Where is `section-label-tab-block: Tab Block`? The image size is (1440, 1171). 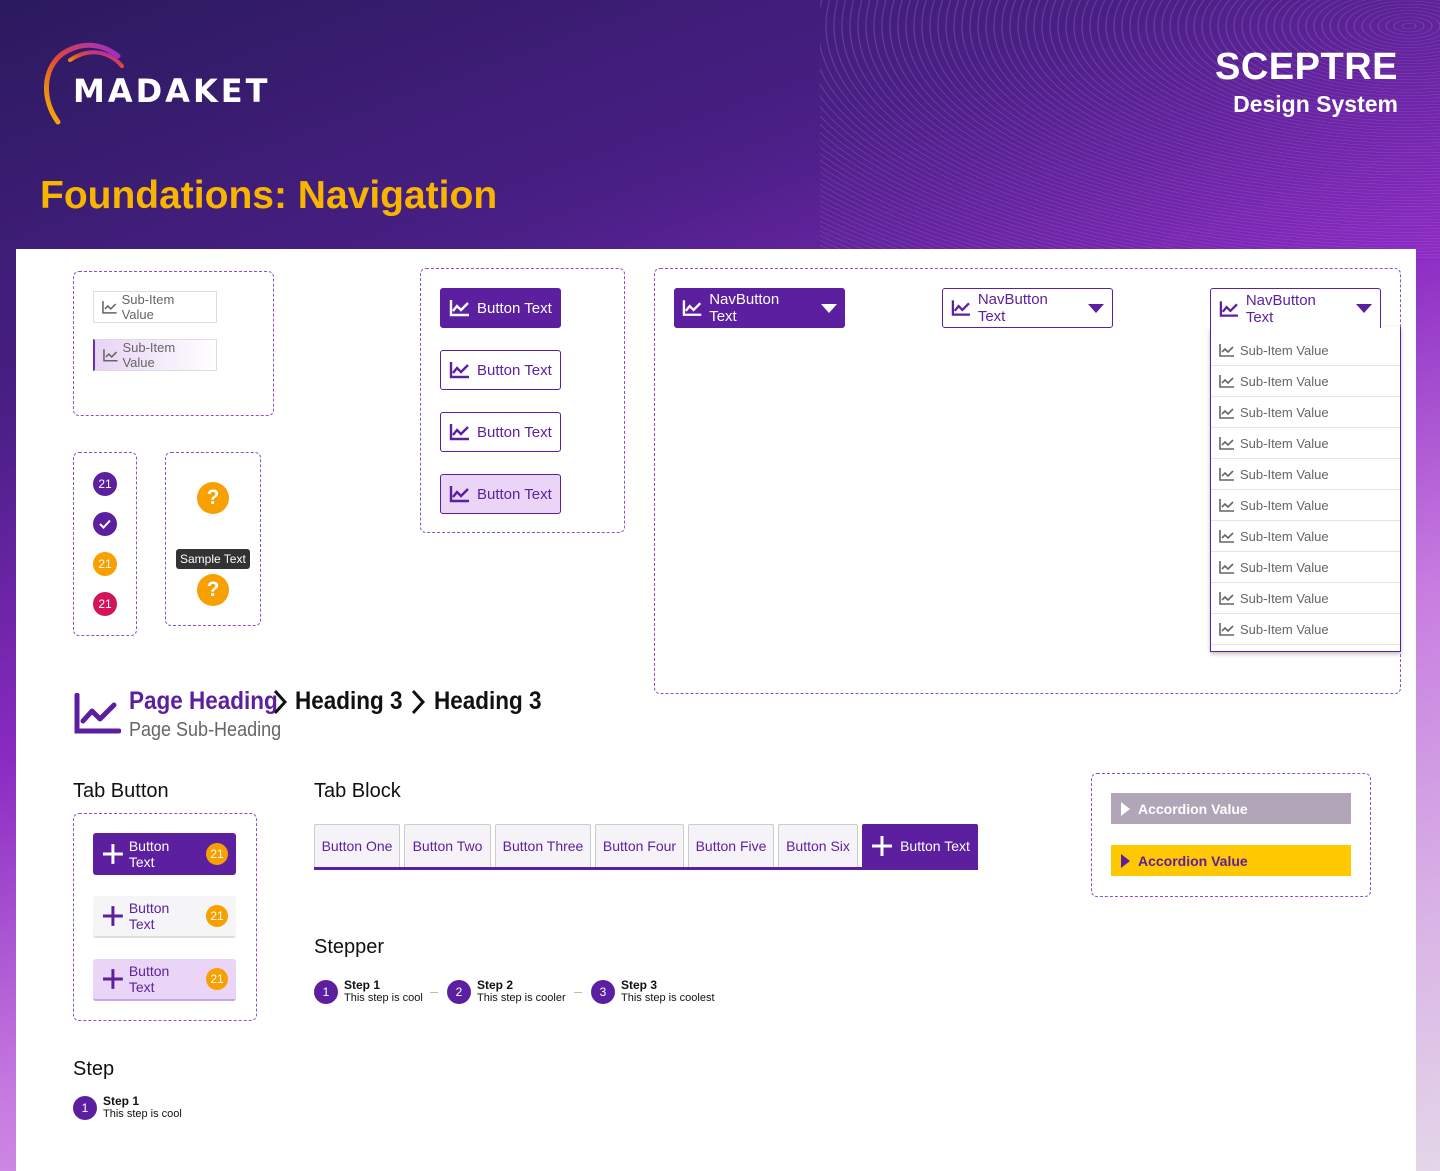 section-label-tab-block: Tab Block is located at coordinates (357, 791).